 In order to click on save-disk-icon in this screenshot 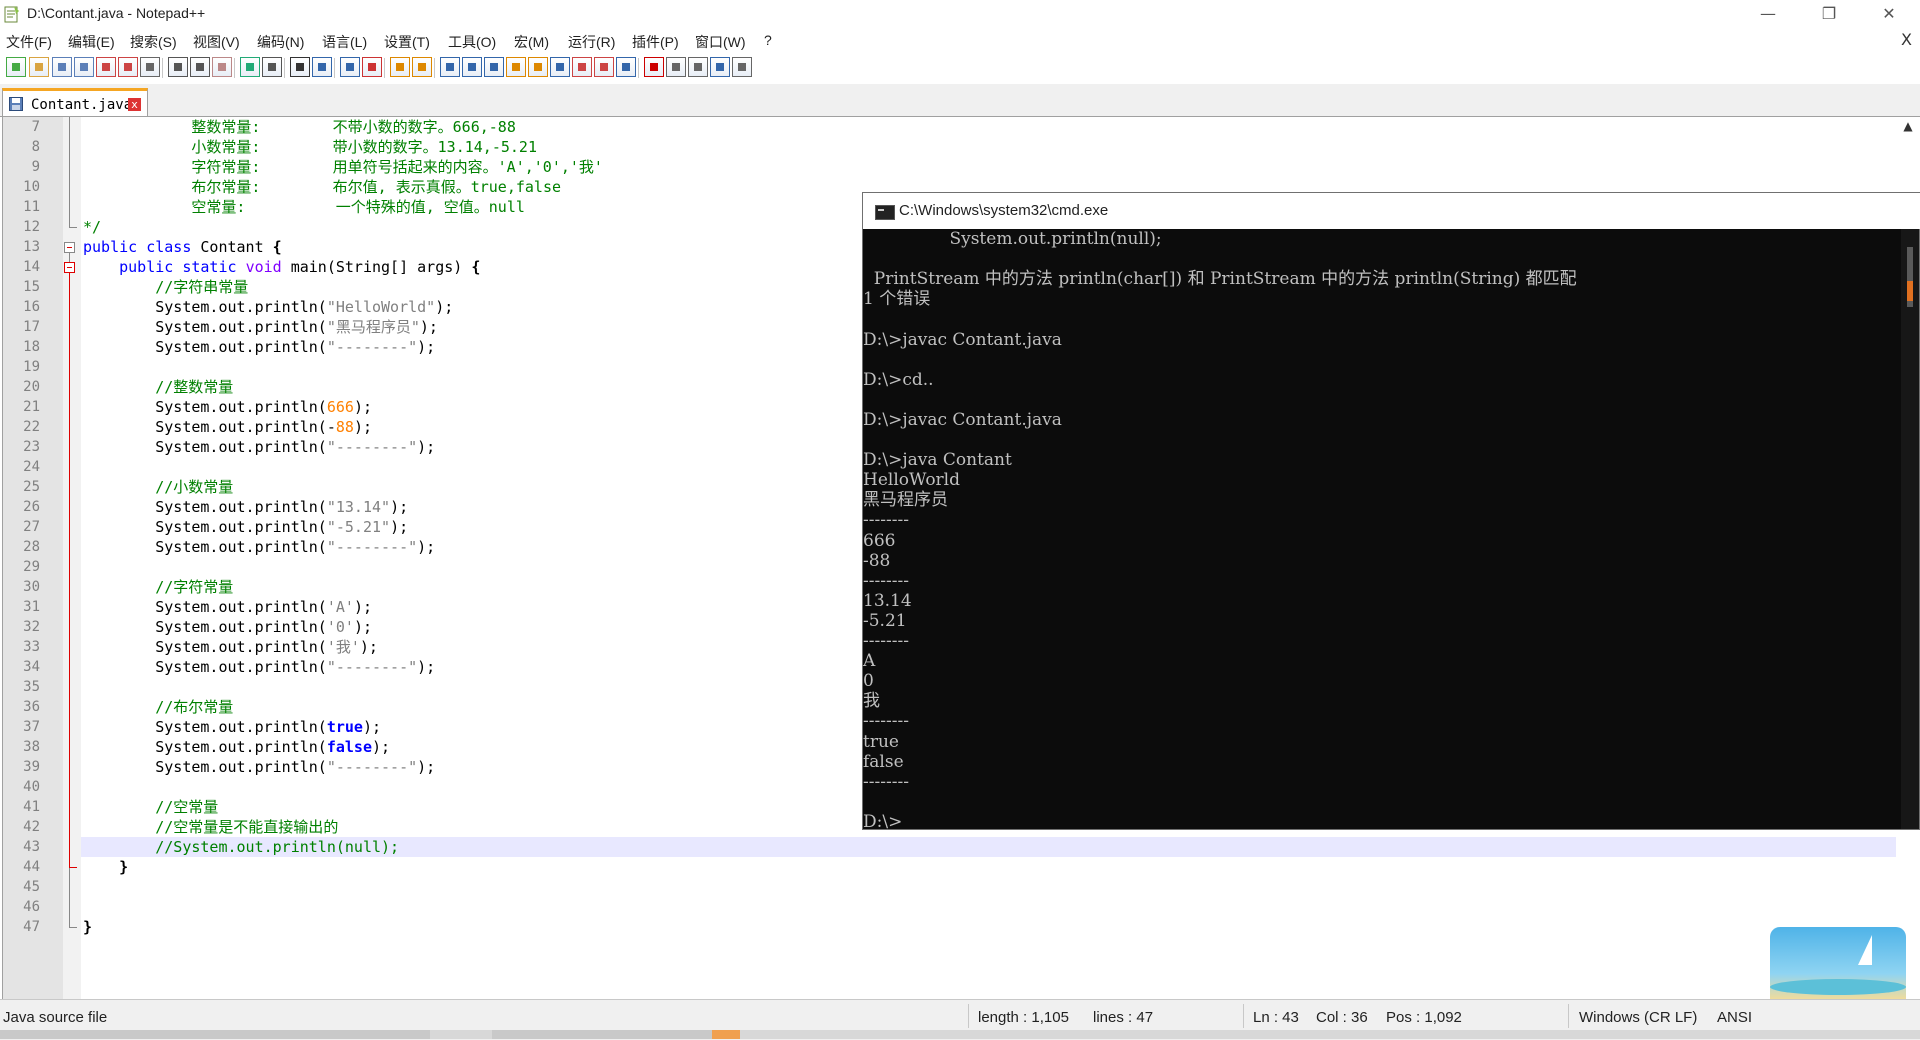, I will do `click(16, 104)`.